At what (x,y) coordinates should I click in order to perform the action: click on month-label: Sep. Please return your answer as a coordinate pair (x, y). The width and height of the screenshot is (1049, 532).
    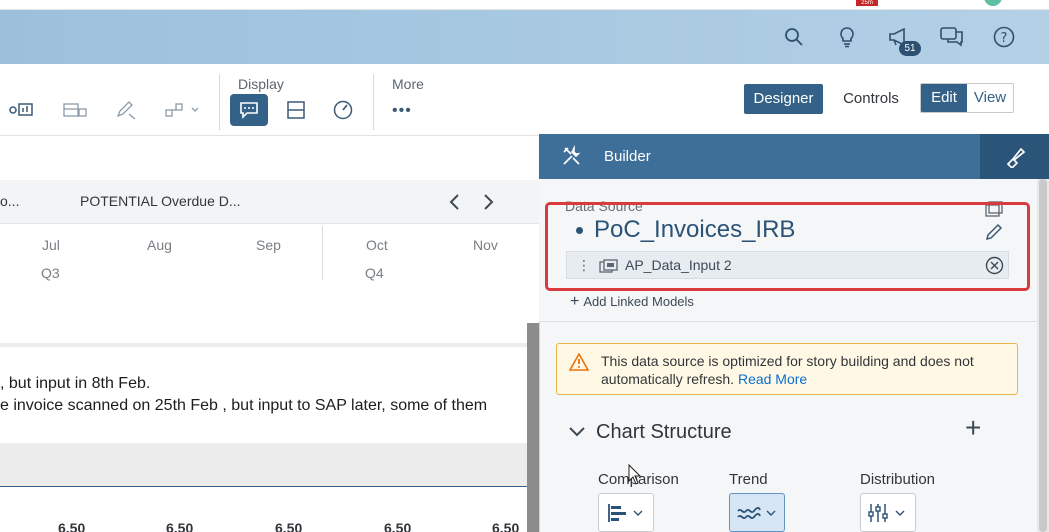
    Looking at the image, I should click on (268, 245).